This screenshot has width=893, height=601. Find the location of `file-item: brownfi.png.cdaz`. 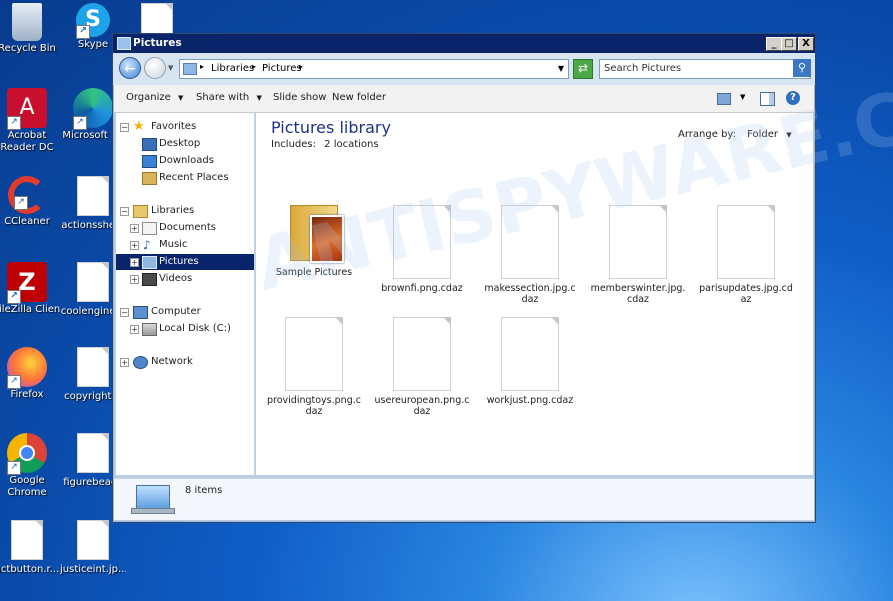

file-item: brownfi.png.cdaz is located at coordinates (422, 249).